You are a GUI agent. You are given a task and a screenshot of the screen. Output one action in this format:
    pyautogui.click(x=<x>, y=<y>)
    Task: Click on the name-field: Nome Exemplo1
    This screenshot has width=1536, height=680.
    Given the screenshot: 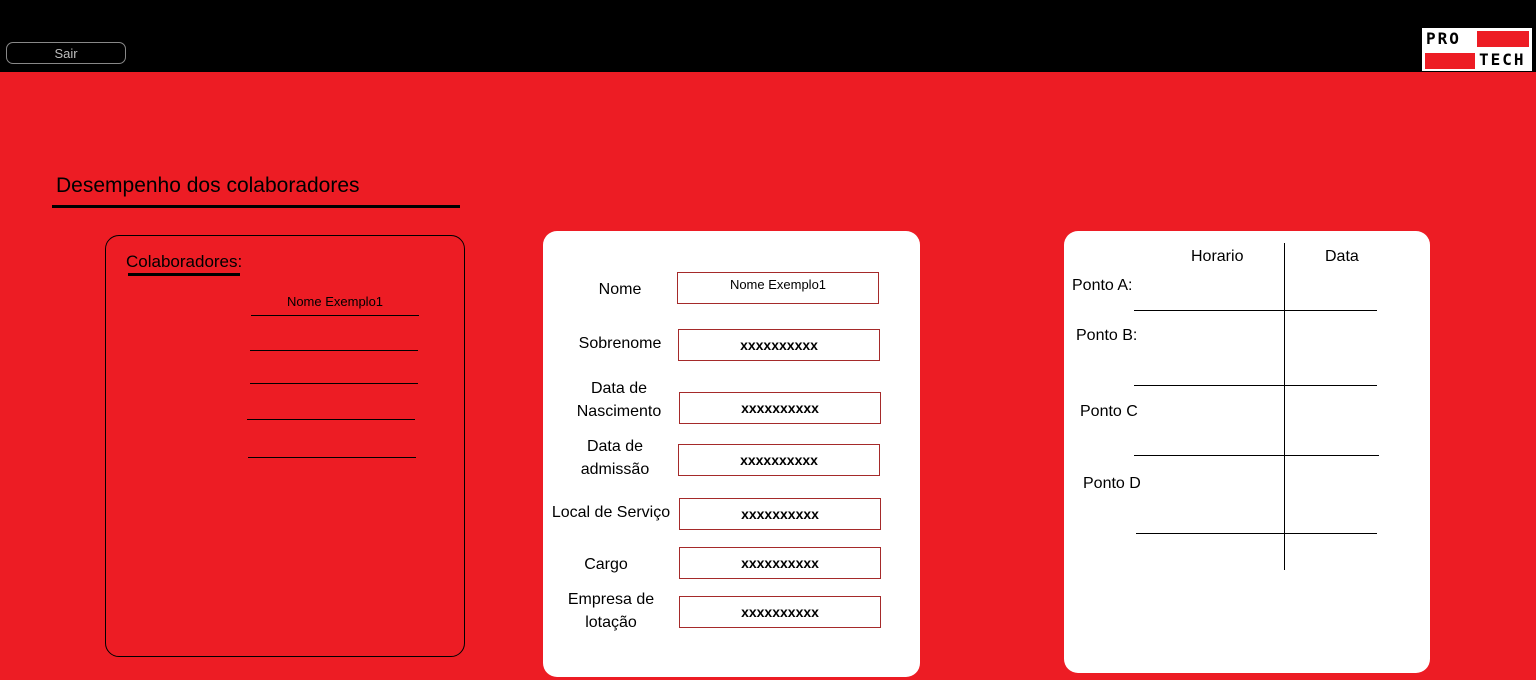 What is the action you would take?
    pyautogui.click(x=778, y=288)
    